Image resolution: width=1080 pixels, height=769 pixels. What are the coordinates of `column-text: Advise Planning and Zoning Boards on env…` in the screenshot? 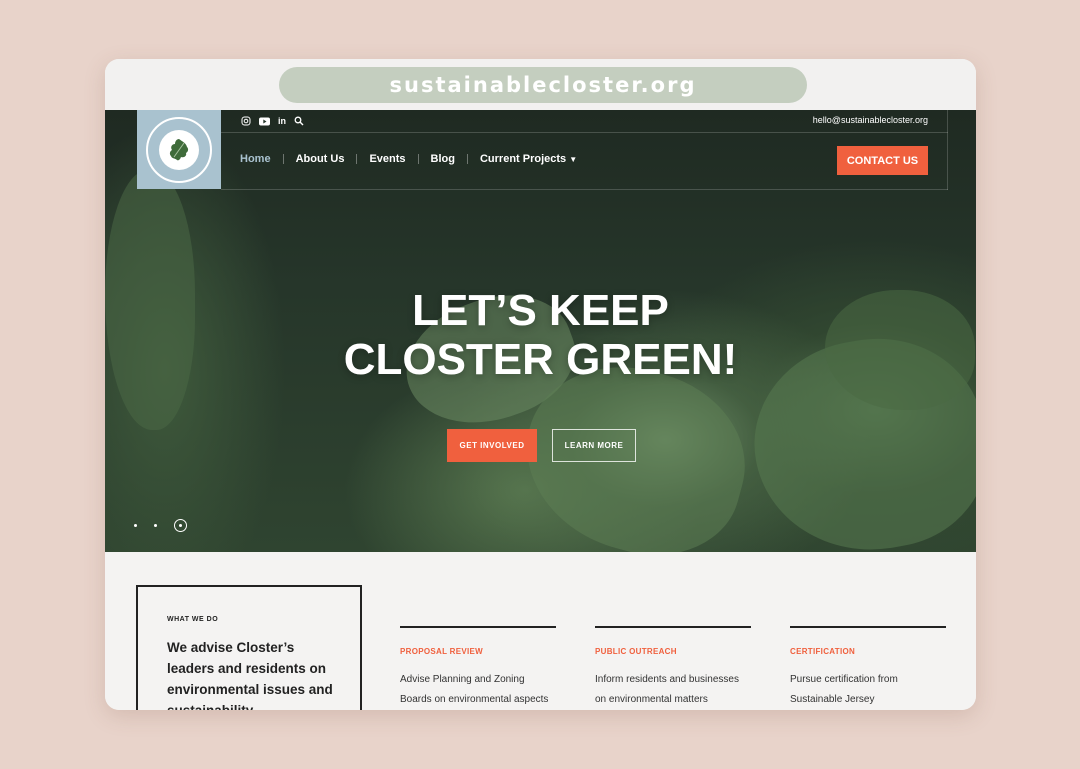 It's located at (474, 689).